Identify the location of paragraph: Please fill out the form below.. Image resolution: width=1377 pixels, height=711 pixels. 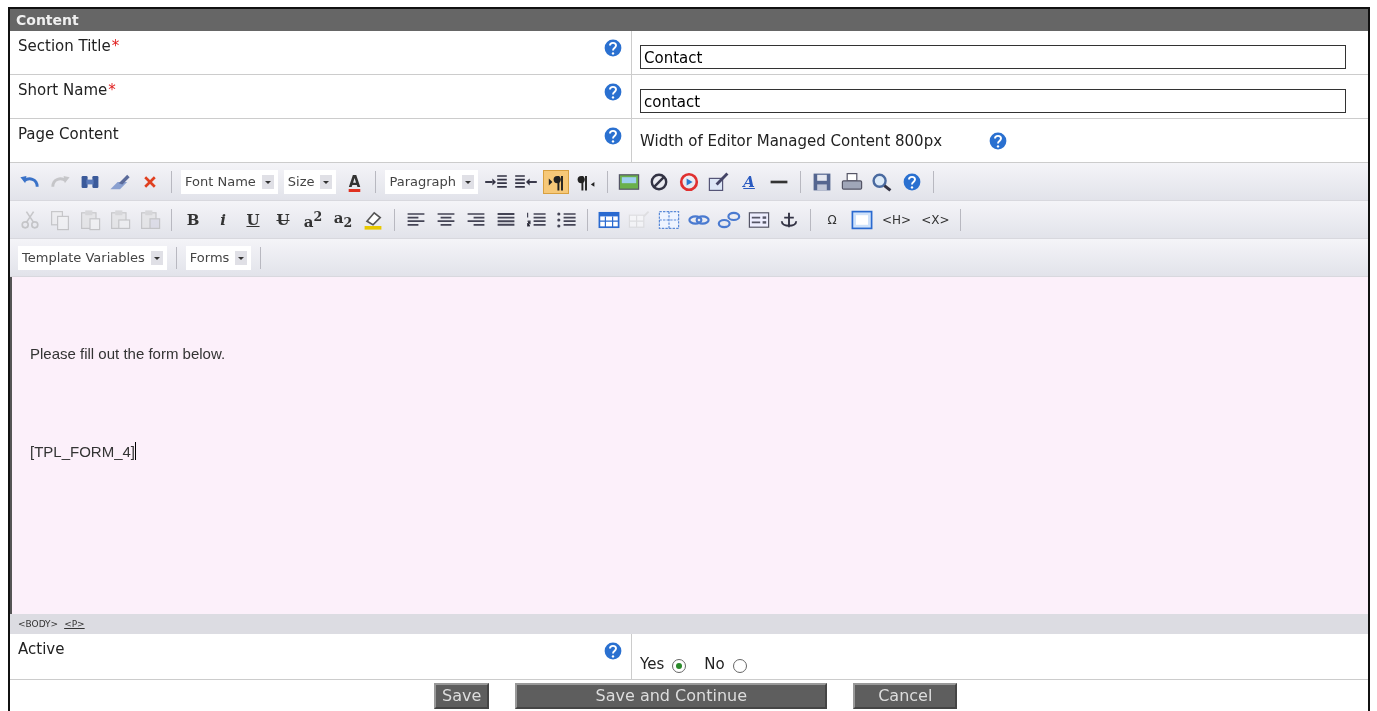
(128, 353).